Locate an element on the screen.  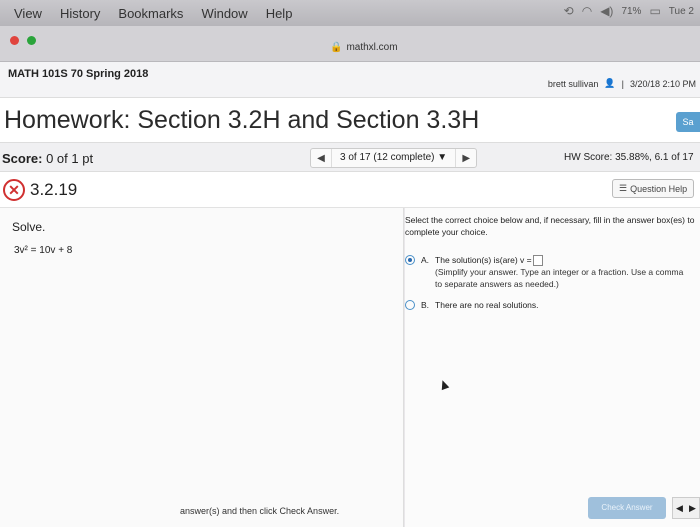
option-b-text: There are no real solutions. is located at coordinates (487, 305).